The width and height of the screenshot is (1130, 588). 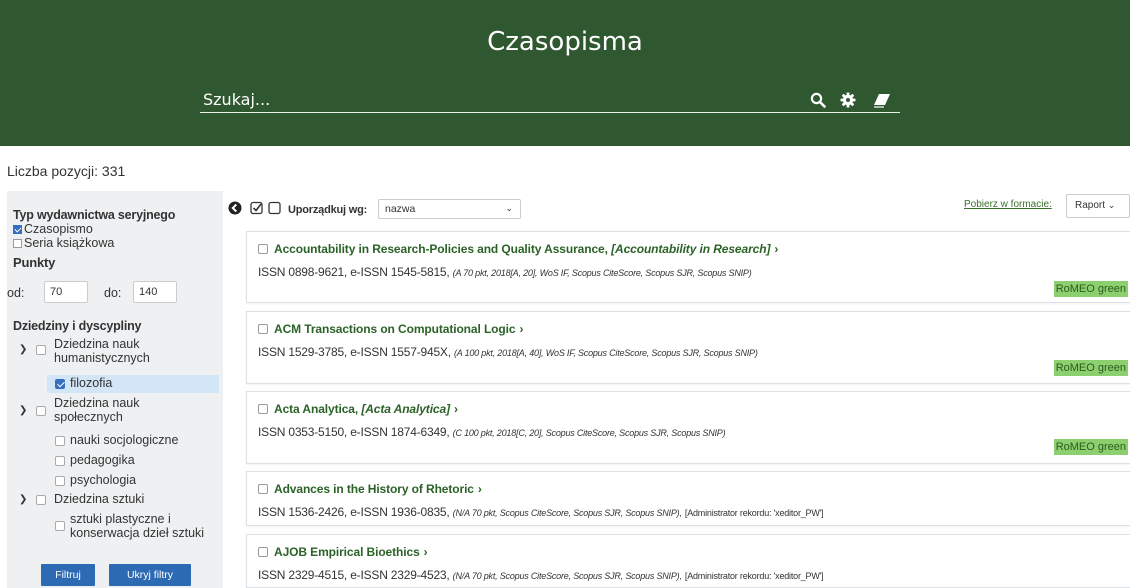 What do you see at coordinates (41, 500) in the screenshot?
I see `group-checkbox-arts` at bounding box center [41, 500].